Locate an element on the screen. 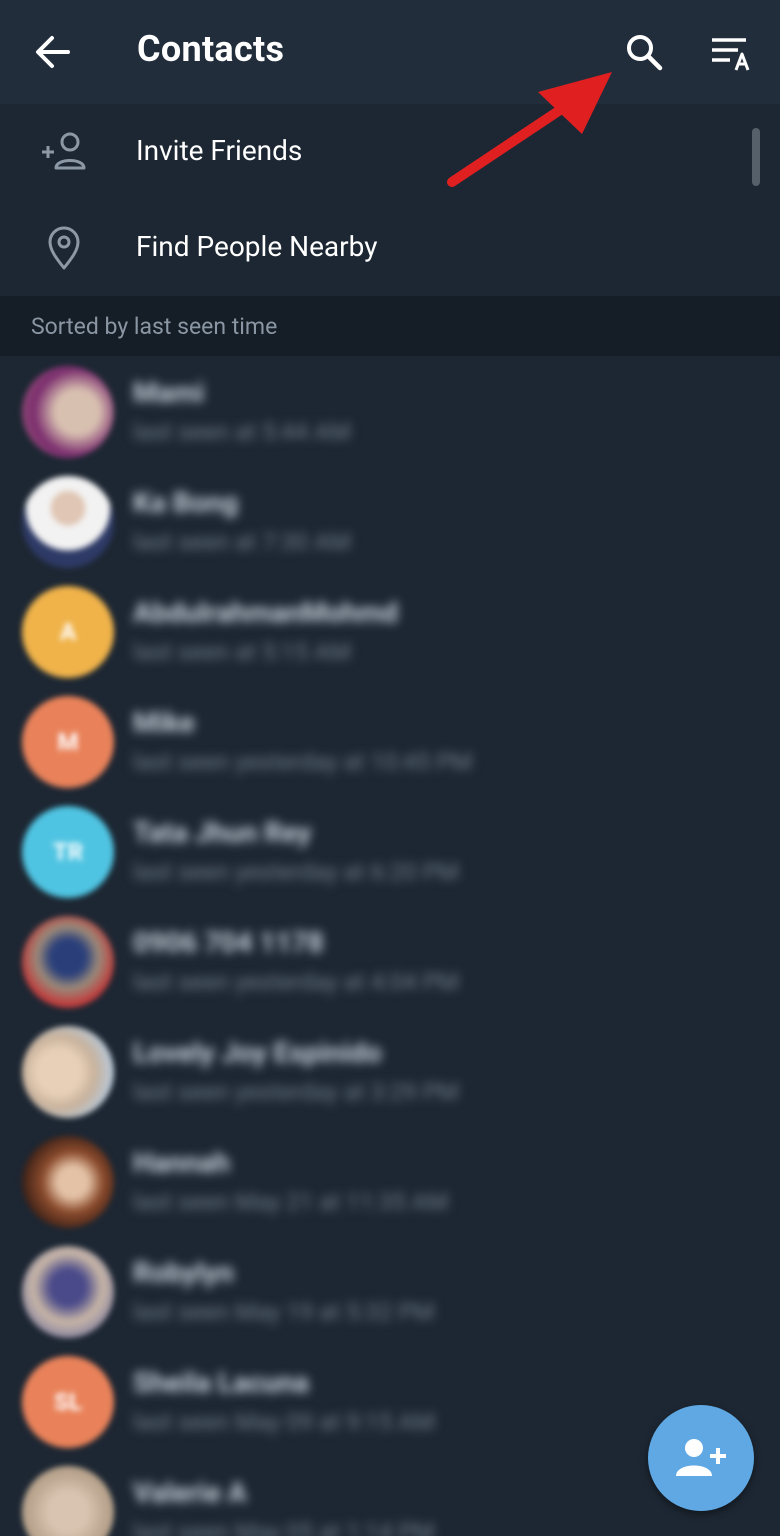 The height and width of the screenshot is (1536, 780). contact-row: Ka Bong last seen at 7:30 AM is located at coordinates (390, 521).